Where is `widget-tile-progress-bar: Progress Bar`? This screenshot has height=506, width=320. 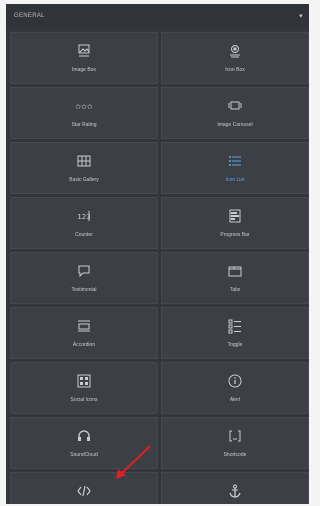
widget-tile-progress-bar: Progress Bar is located at coordinates (235, 223).